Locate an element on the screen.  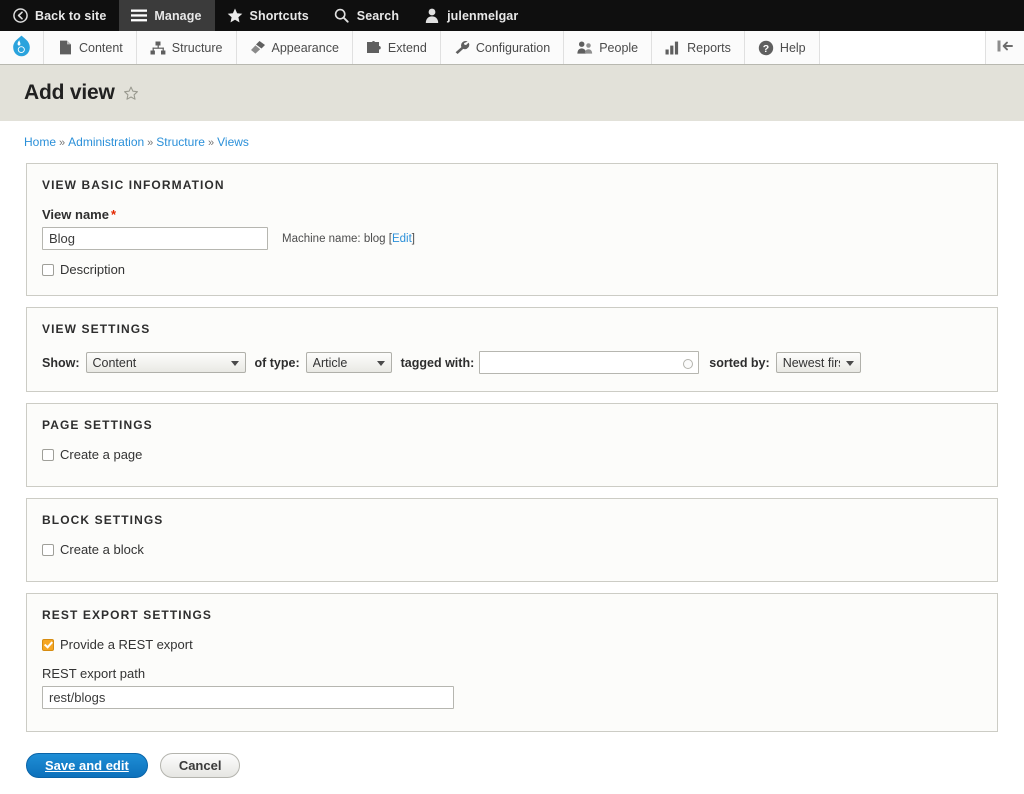
breadcrumb-item-views: Views is located at coordinates (233, 142).